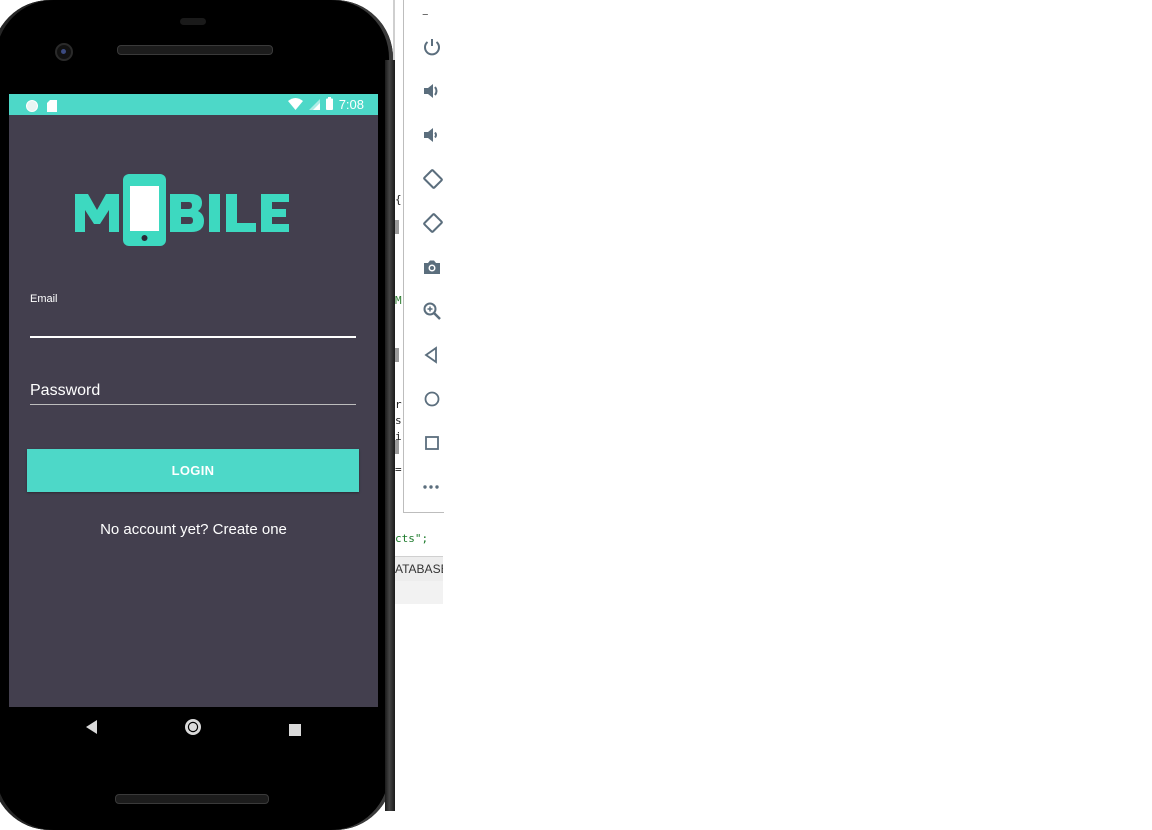 This screenshot has height=830, width=1152. Describe the element at coordinates (193, 529) in the screenshot. I see `create-account-link: No account yet? Create one` at that location.